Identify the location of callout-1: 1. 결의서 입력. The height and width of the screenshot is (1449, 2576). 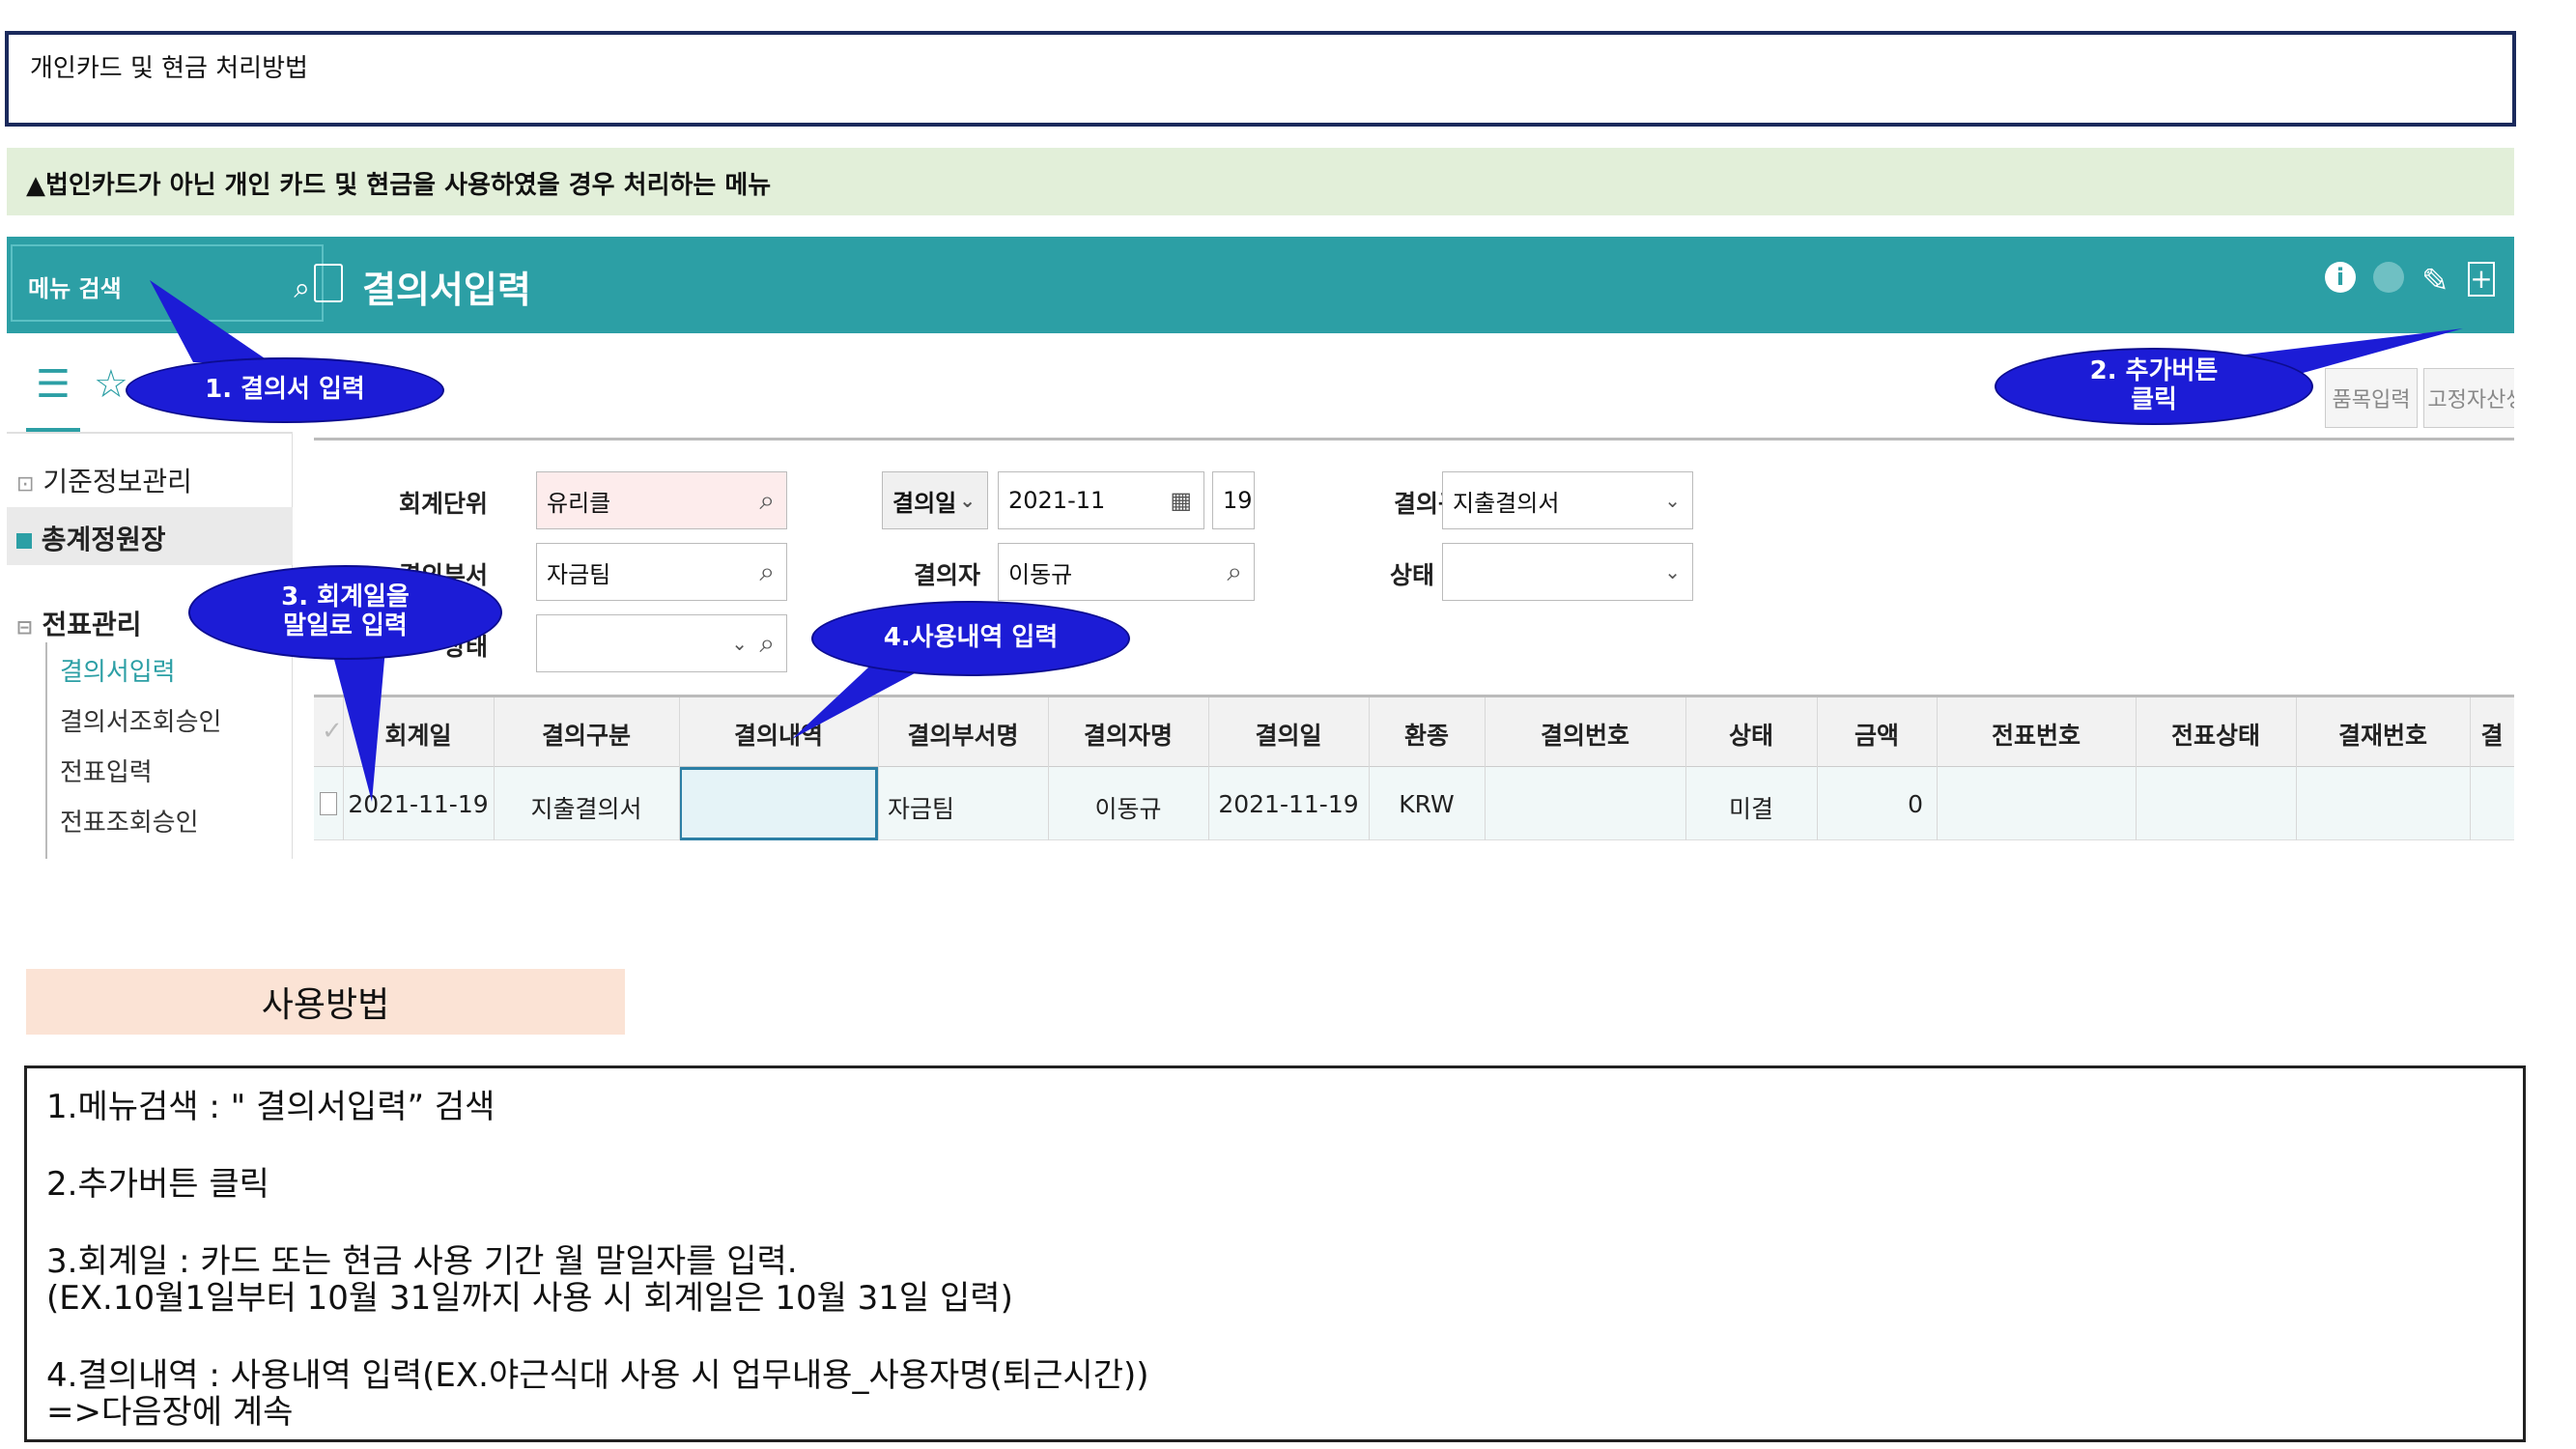
(285, 390).